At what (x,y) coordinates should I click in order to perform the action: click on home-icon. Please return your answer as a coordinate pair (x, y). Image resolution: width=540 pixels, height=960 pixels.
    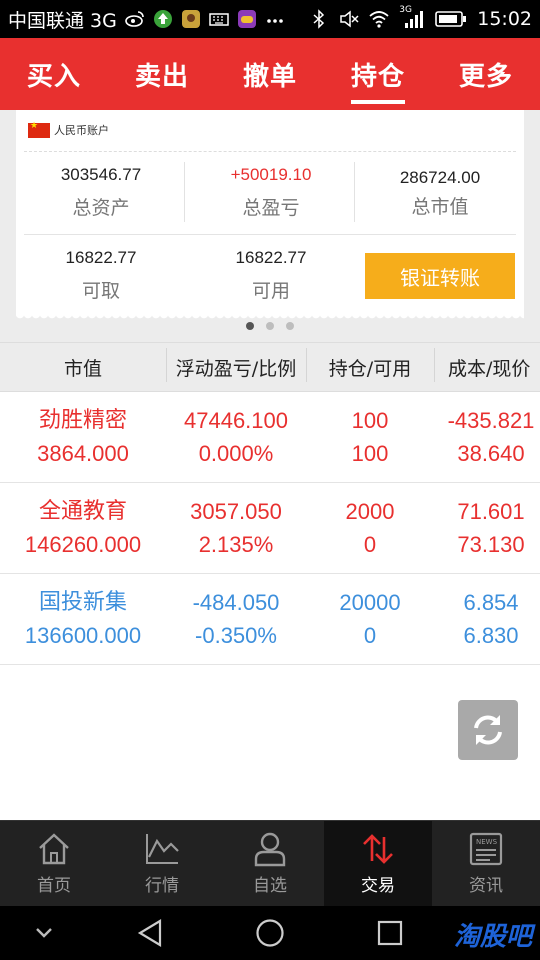
    Looking at the image, I should click on (54, 849).